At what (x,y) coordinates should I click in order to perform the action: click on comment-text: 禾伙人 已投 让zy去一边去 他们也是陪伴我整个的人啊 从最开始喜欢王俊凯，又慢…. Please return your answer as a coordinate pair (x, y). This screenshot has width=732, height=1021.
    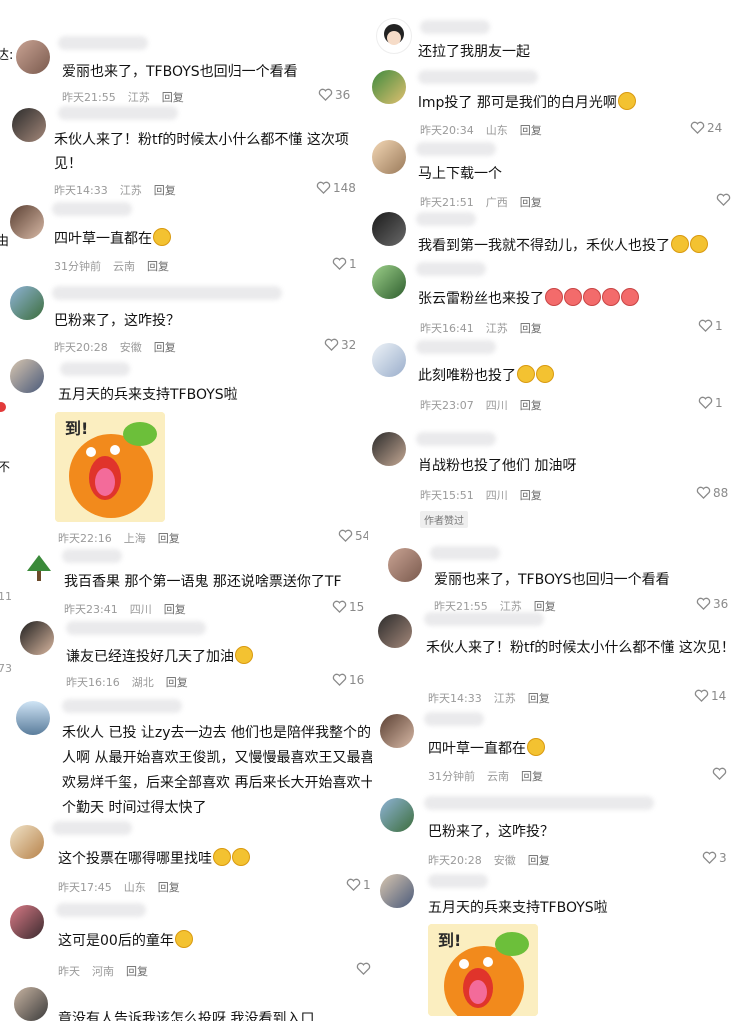
    Looking at the image, I should click on (217, 770).